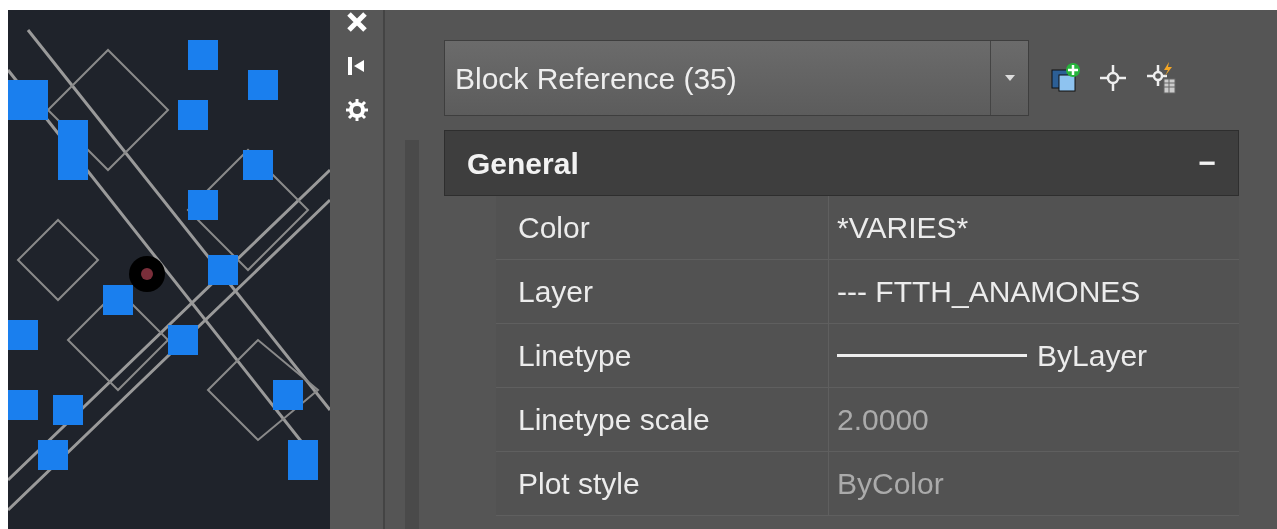 The image size is (1277, 529). Describe the element at coordinates (883, 419) in the screenshot. I see `property-value: 2.0000` at that location.